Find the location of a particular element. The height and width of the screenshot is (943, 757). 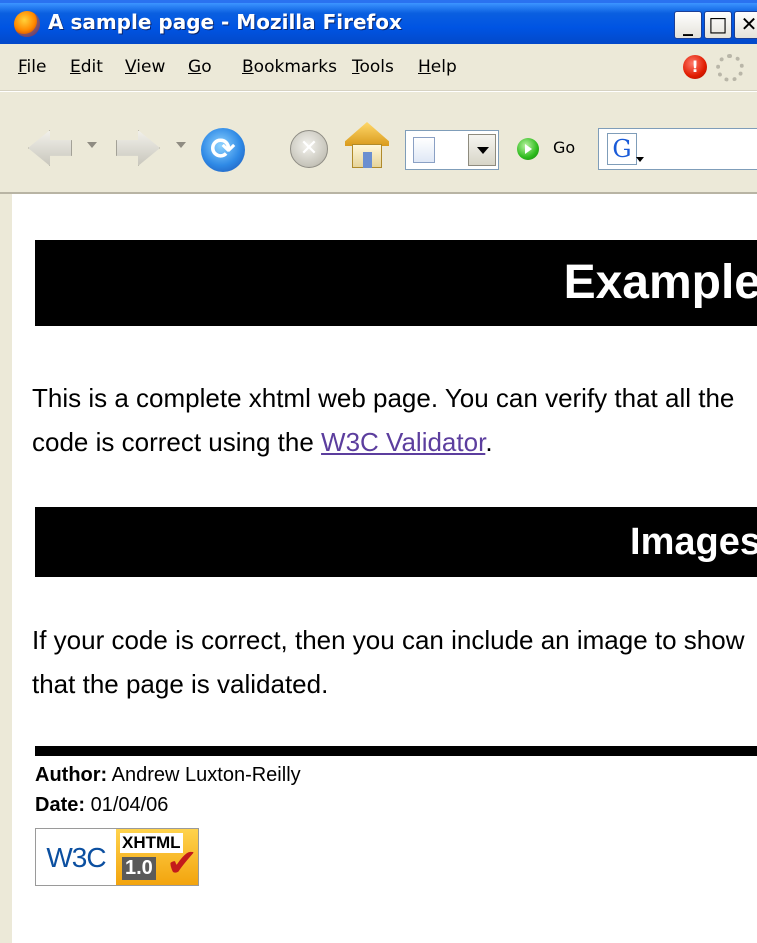

date-line: Date: 01/04/06 is located at coordinates (101, 805).